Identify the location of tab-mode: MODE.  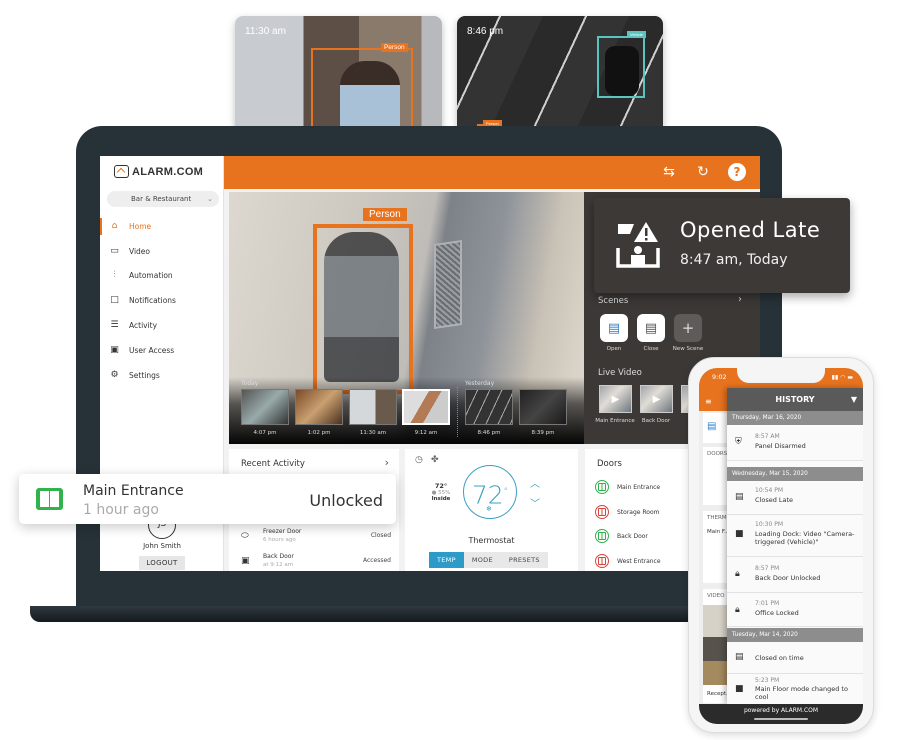
(482, 560).